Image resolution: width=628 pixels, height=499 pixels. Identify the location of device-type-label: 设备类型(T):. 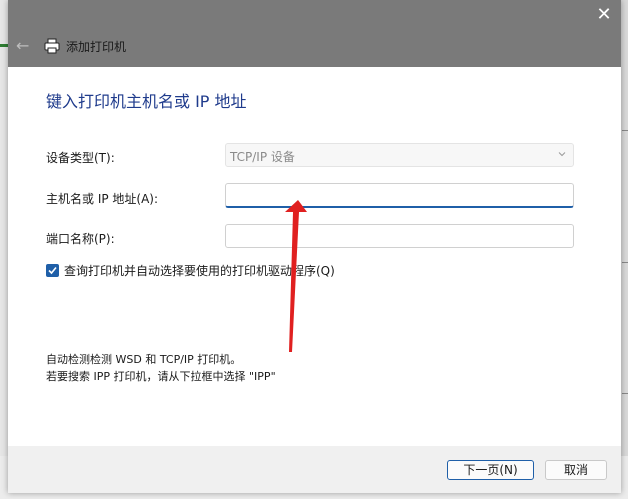
(80, 158).